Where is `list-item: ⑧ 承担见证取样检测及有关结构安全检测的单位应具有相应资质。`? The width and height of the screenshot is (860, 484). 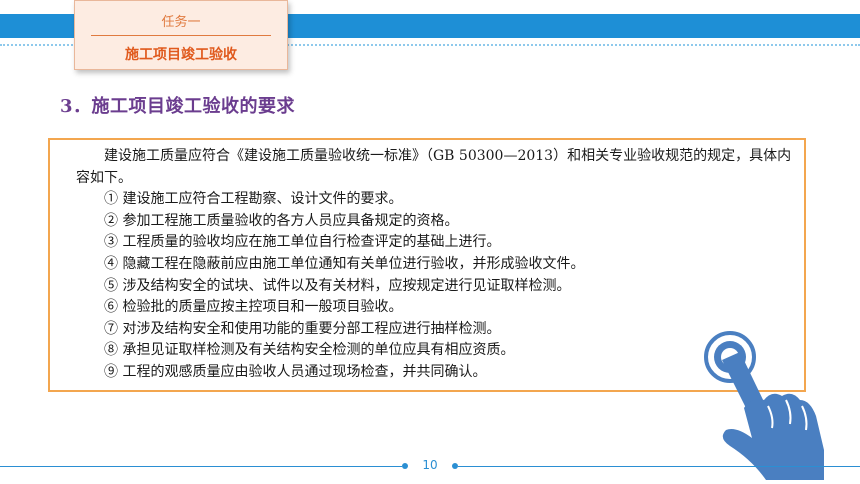 list-item: ⑧ 承担见证取样检测及有关结构安全检测的单位应具有相应资质。 is located at coordinates (309, 350).